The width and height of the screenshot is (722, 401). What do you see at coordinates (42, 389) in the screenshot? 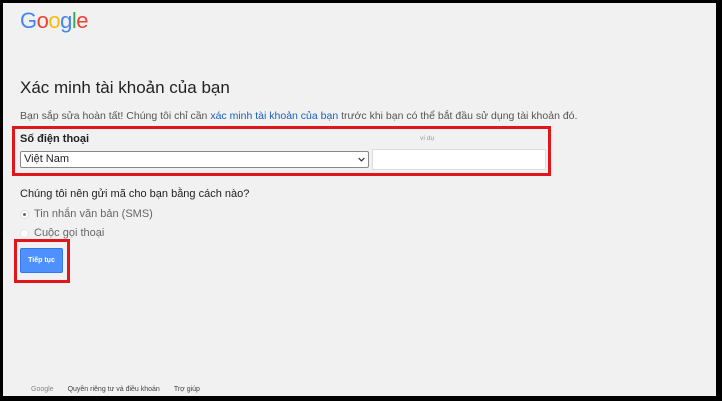
I see `footer-brand: Google` at bounding box center [42, 389].